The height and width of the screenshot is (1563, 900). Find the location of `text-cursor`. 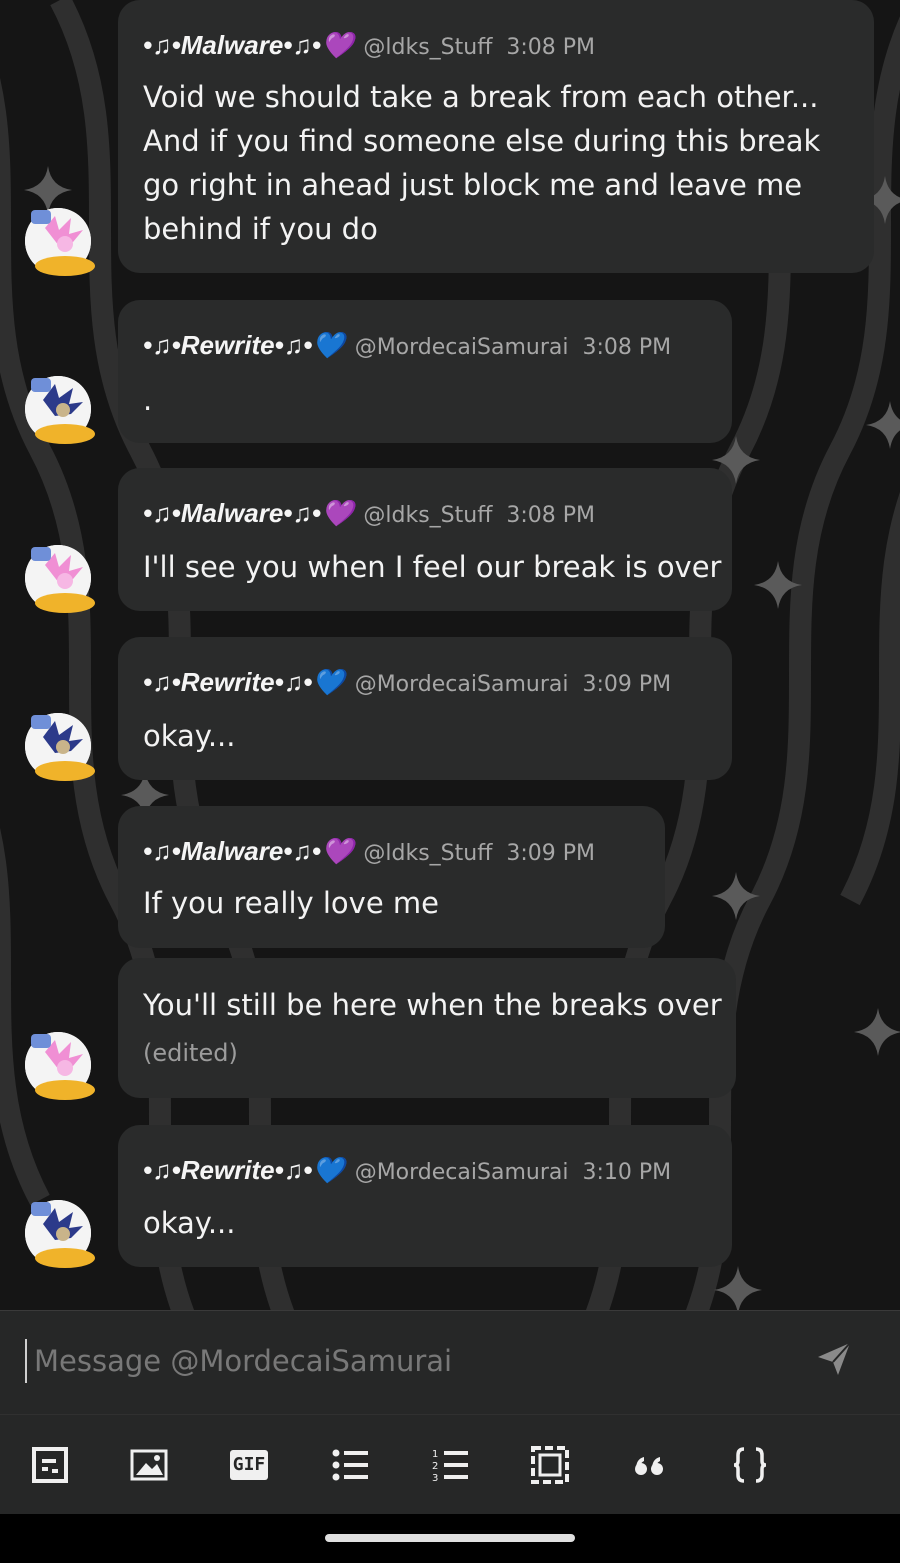

text-cursor is located at coordinates (26, 1361).